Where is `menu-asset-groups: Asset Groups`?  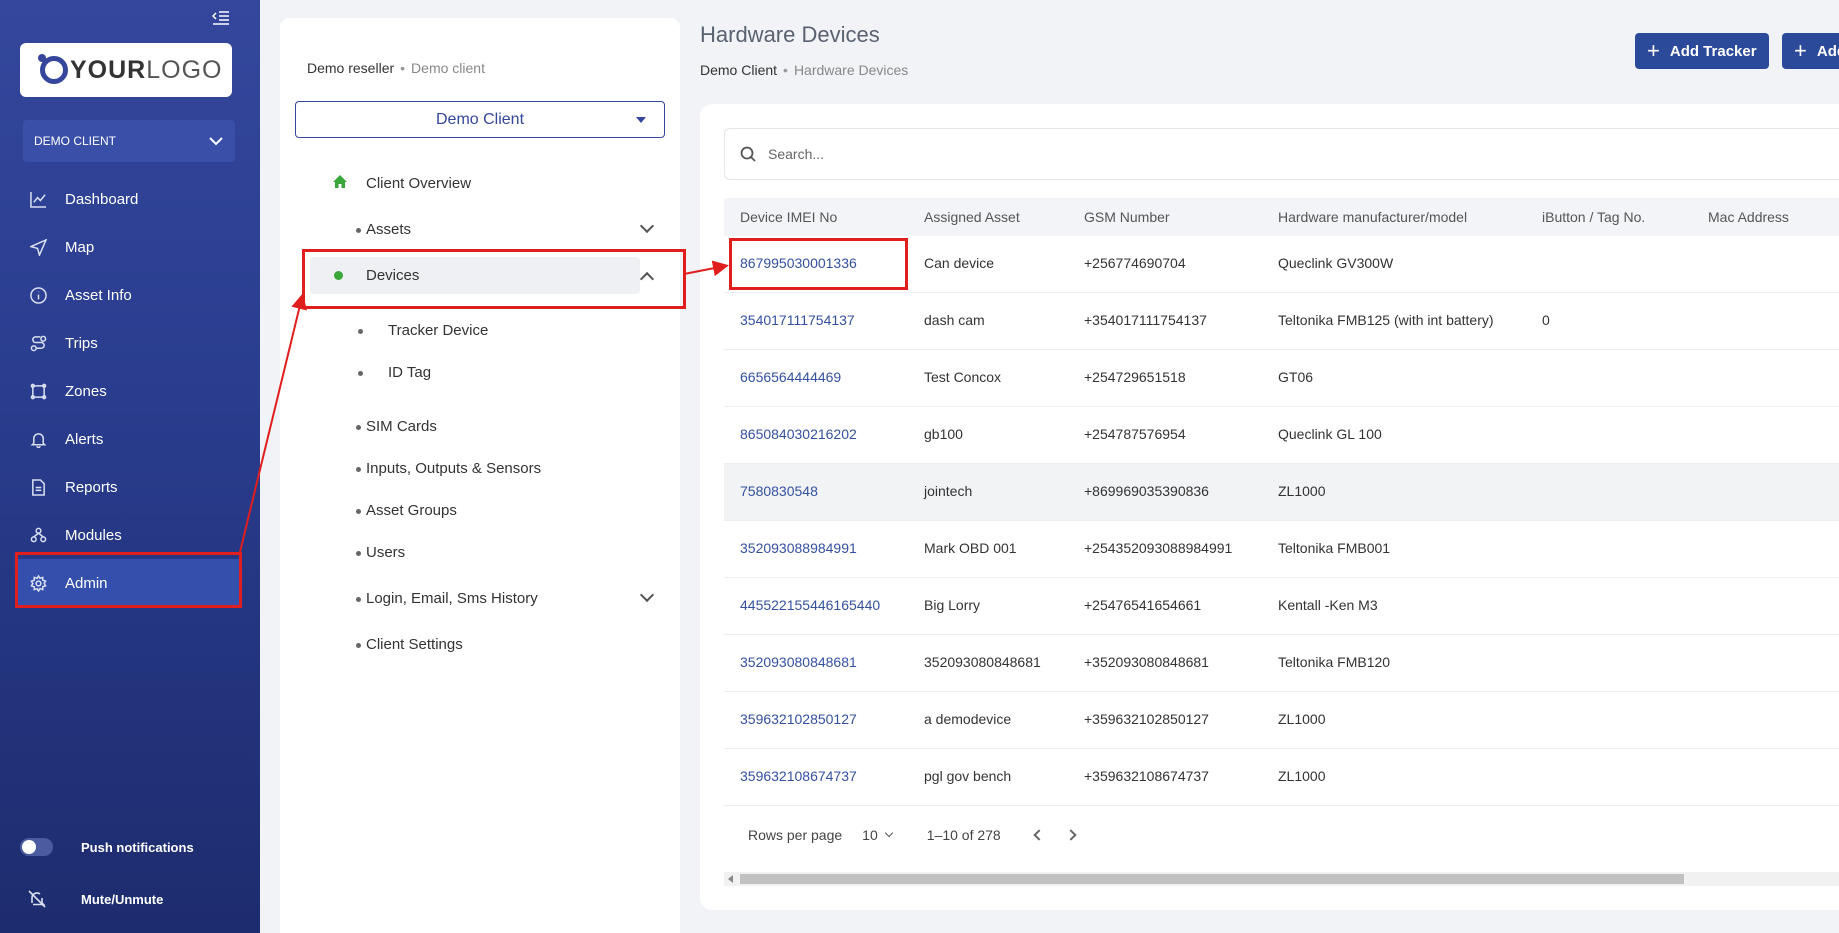
menu-asset-groups: Asset Groups is located at coordinates (406, 510).